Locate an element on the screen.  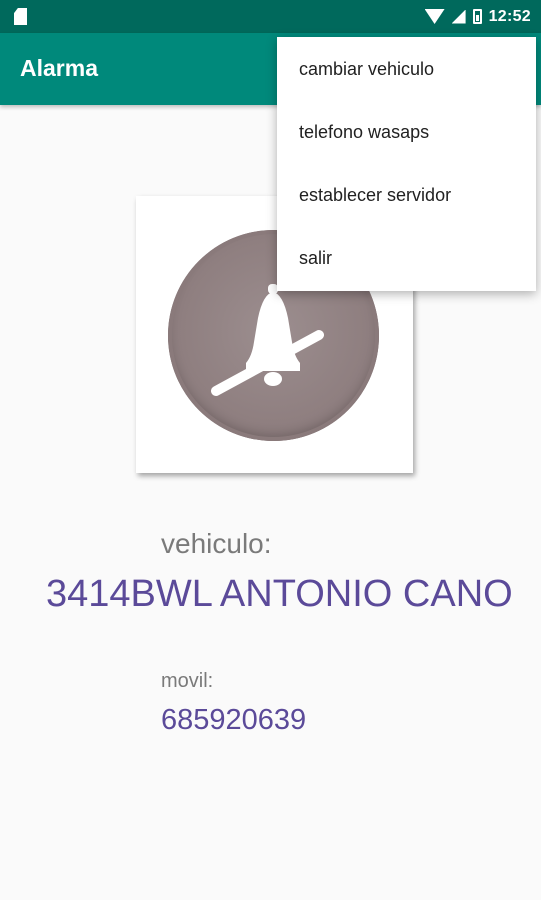
cell-signal-icon is located at coordinates (458, 16).